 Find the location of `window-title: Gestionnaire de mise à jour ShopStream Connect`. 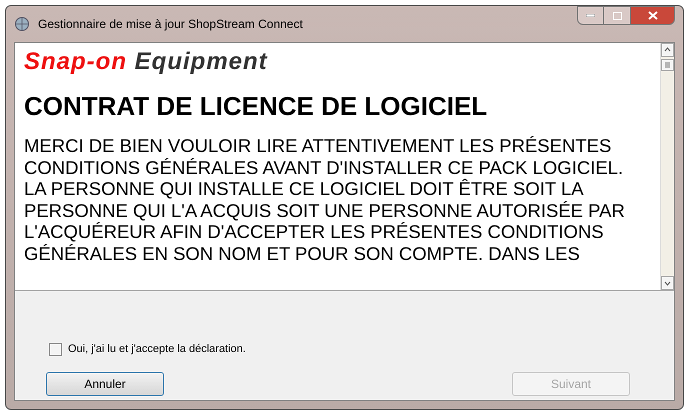

window-title: Gestionnaire de mise à jour ShopStream Connect is located at coordinates (170, 24).